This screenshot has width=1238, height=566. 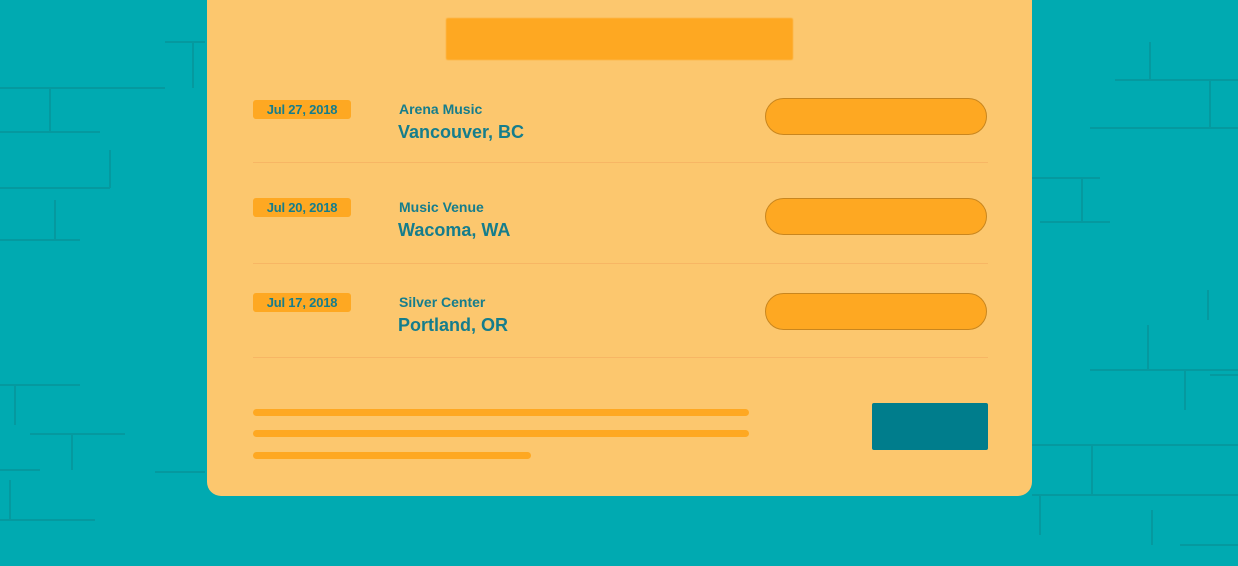 What do you see at coordinates (620, 319) in the screenshot?
I see `event-row: Jul 17, 2018 Silver Center Portland, OR` at bounding box center [620, 319].